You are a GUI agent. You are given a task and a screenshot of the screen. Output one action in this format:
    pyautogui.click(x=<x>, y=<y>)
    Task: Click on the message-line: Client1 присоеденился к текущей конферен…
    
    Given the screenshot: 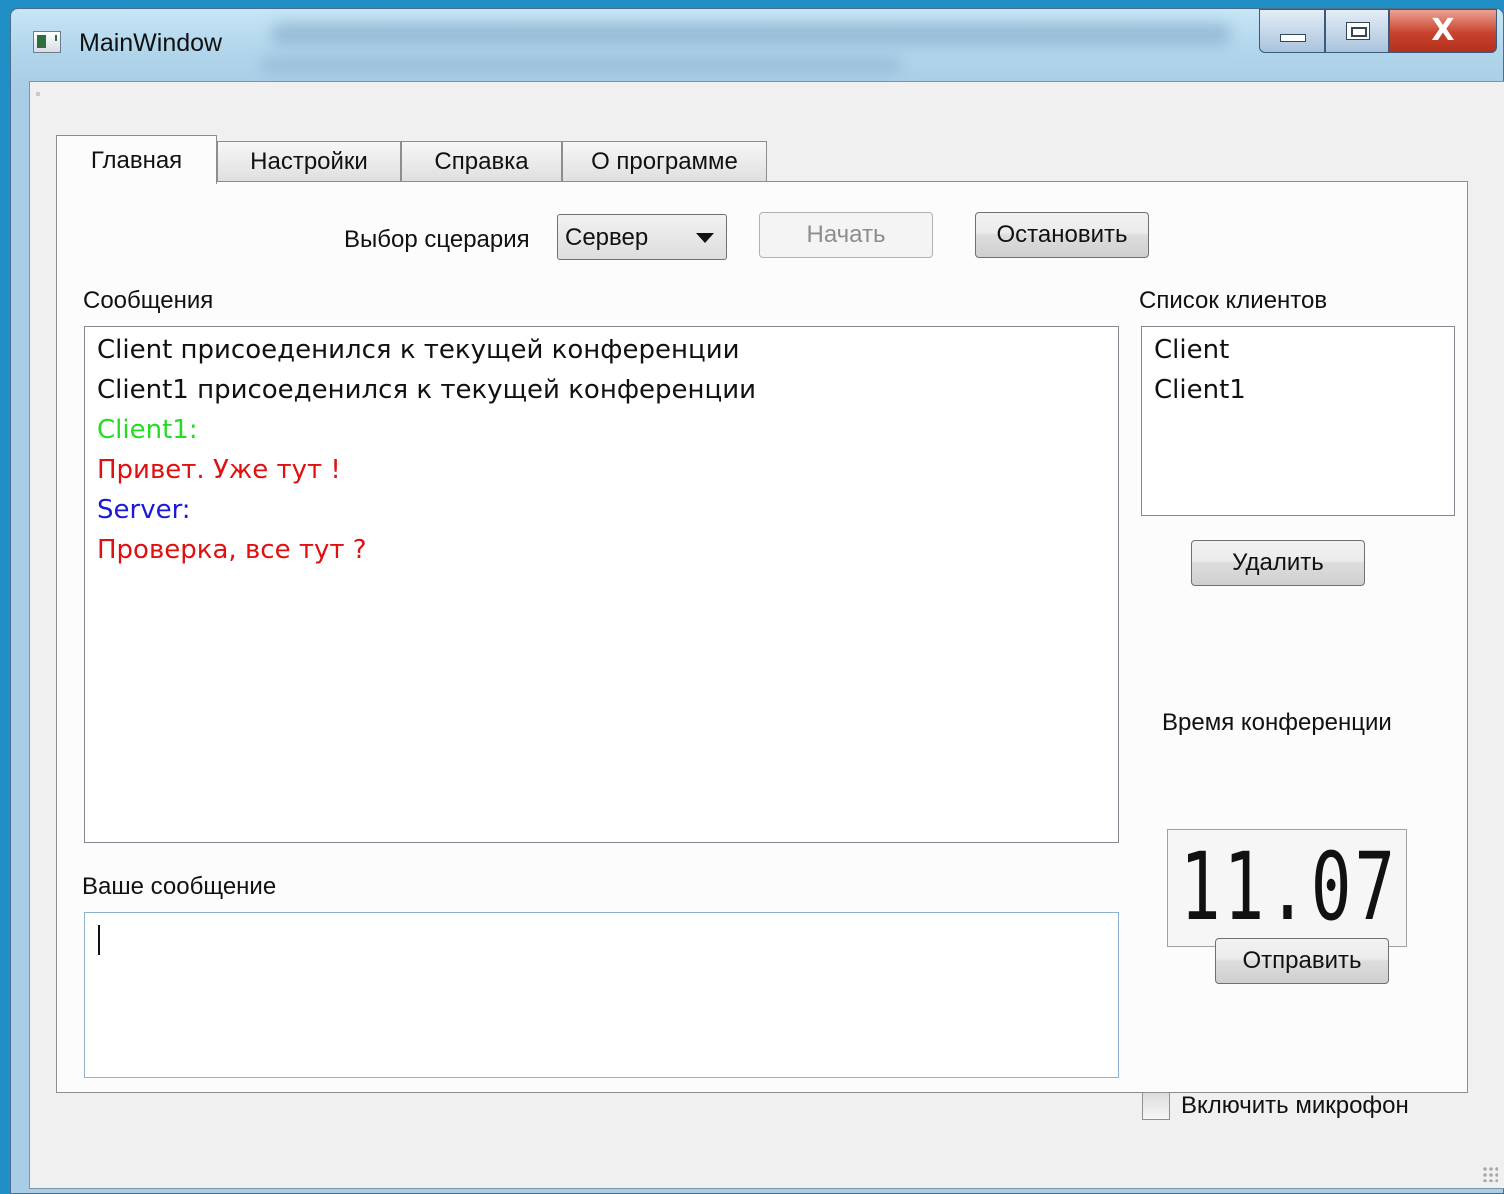 What is the action you would take?
    pyautogui.click(x=427, y=390)
    